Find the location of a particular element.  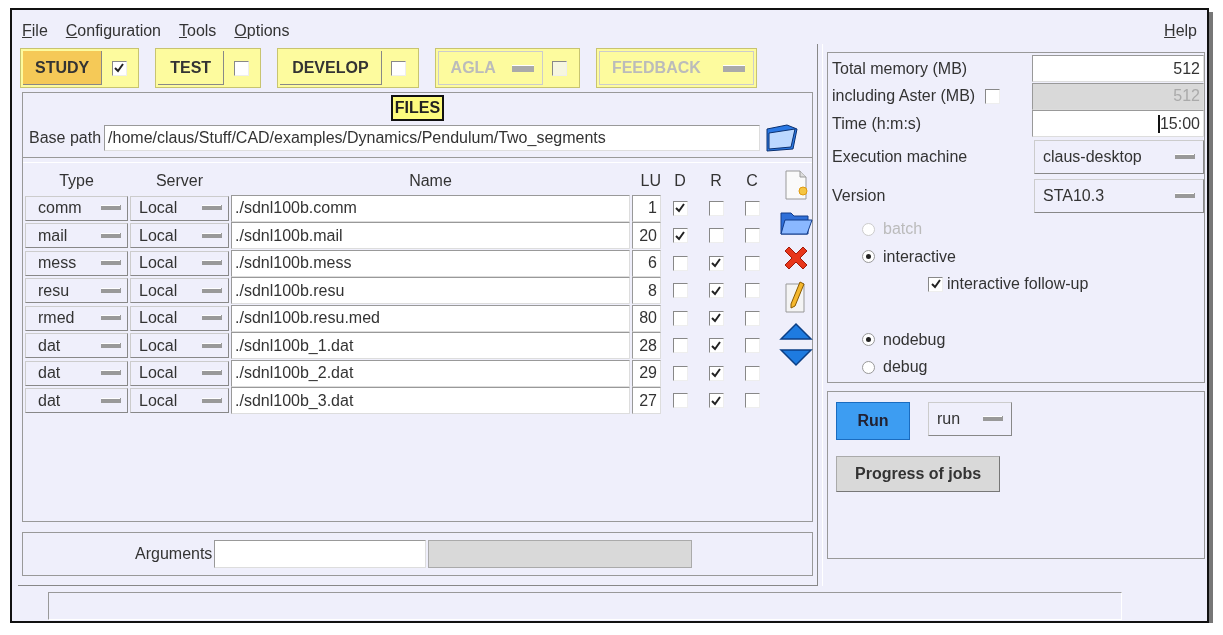

new-file-icon is located at coordinates (796, 185).